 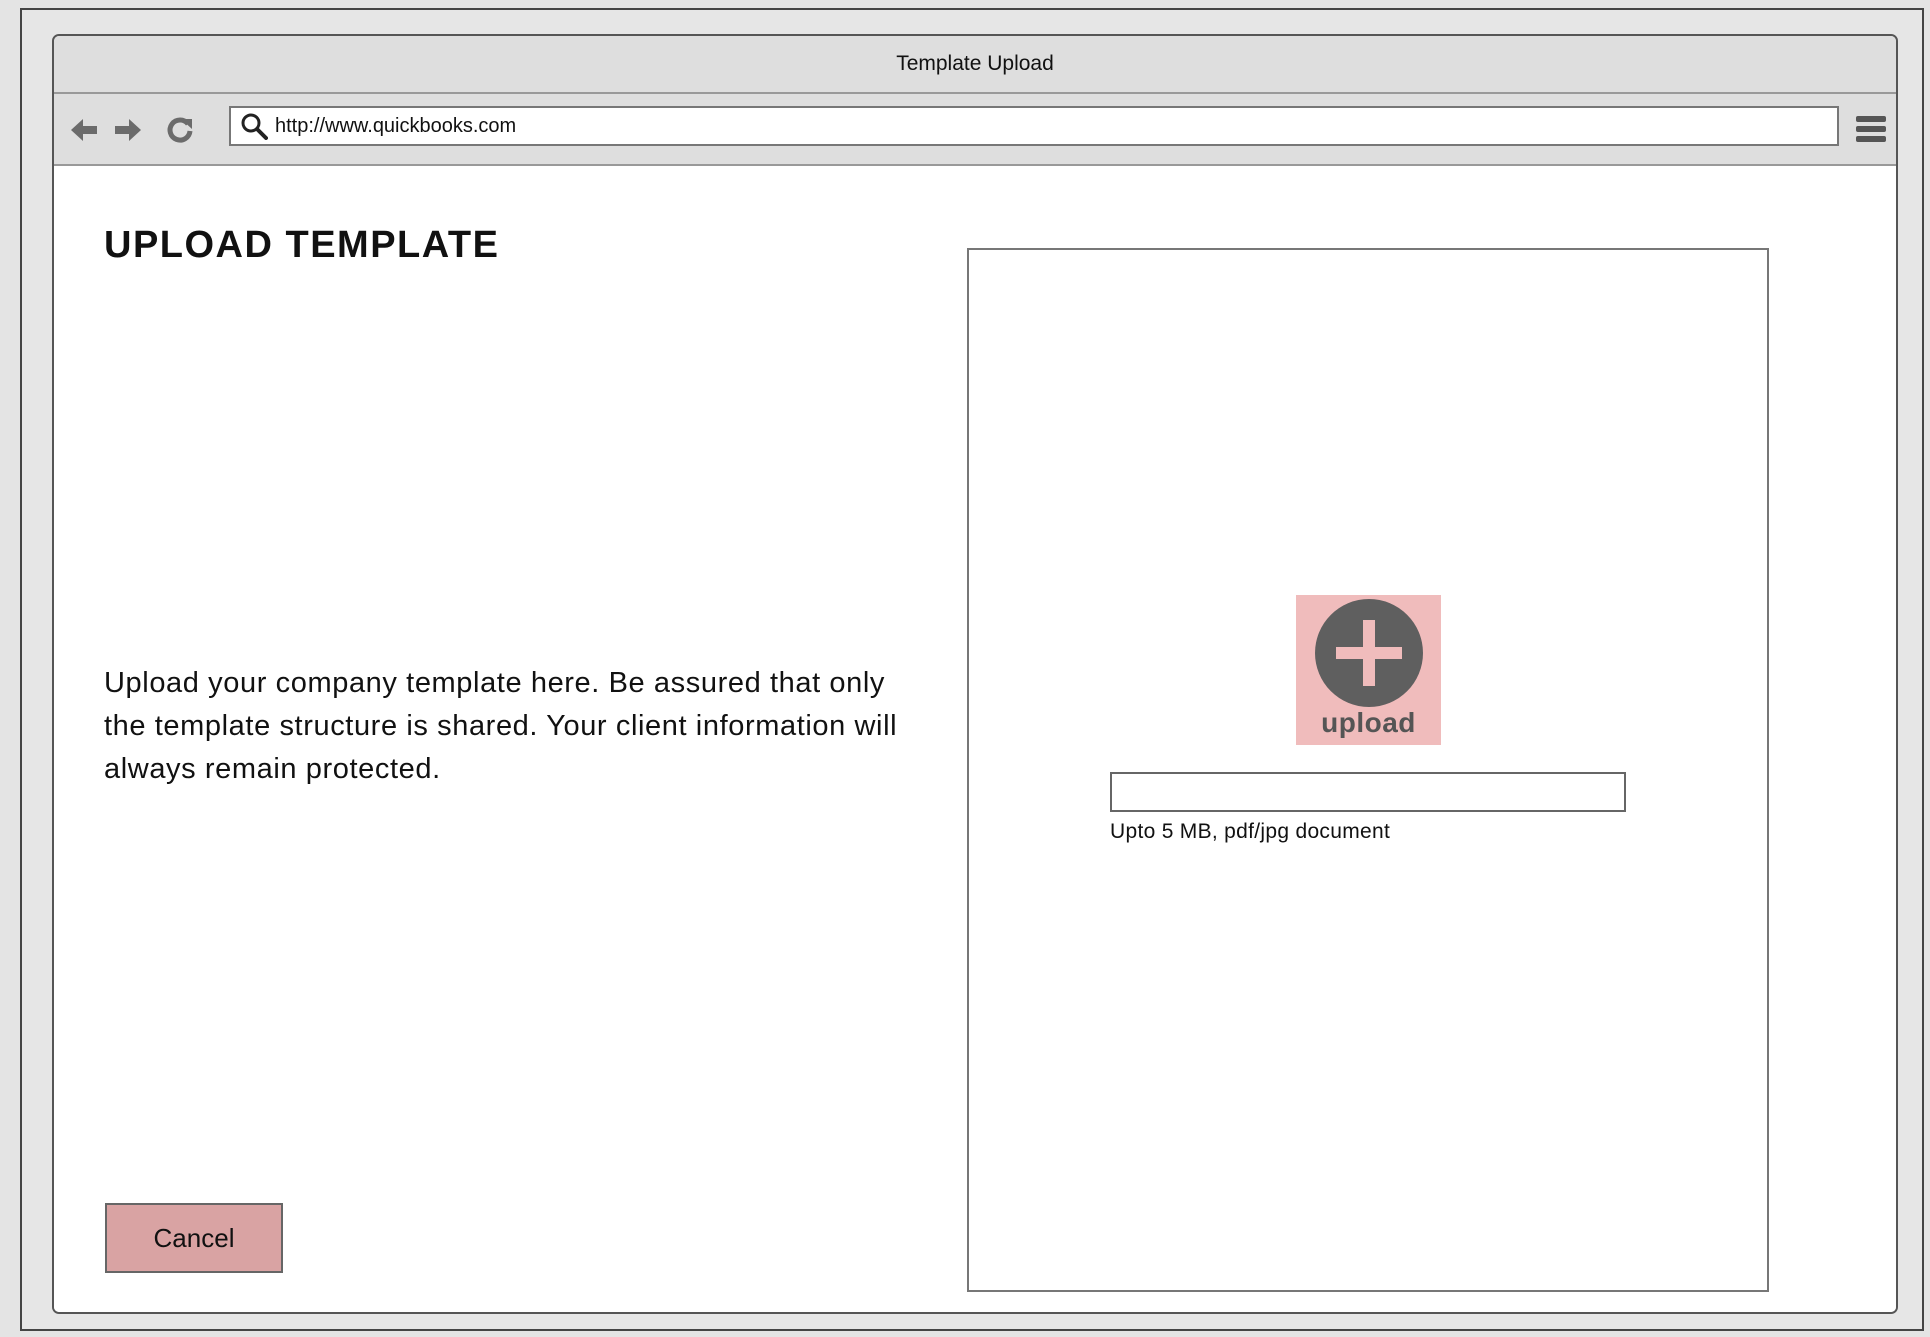 I want to click on page-title: UPLOAD TEMPLATE, so click(x=302, y=245).